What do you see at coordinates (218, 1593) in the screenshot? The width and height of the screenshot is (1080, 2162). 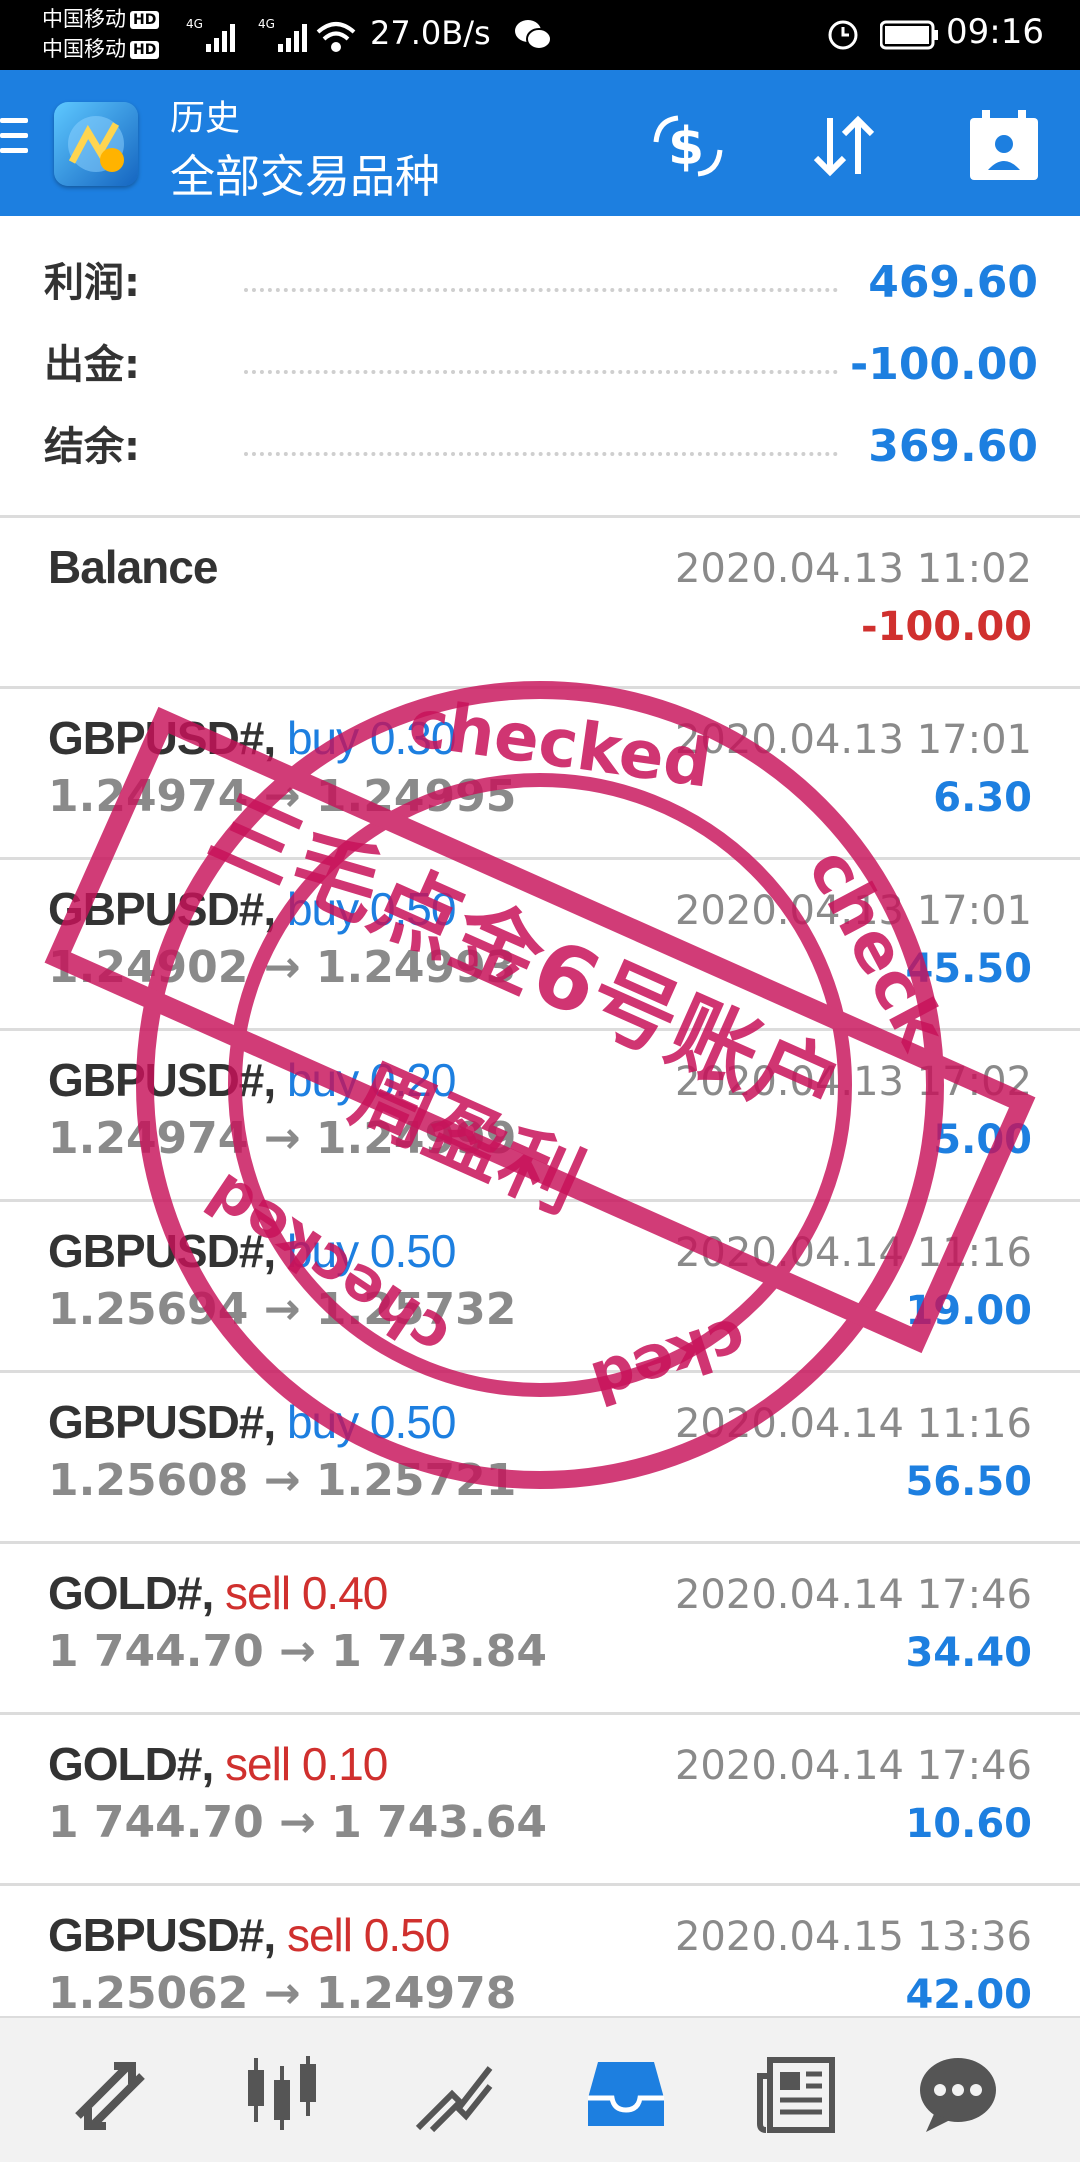 I see `trade-title: GOLD#, sell 0.40` at bounding box center [218, 1593].